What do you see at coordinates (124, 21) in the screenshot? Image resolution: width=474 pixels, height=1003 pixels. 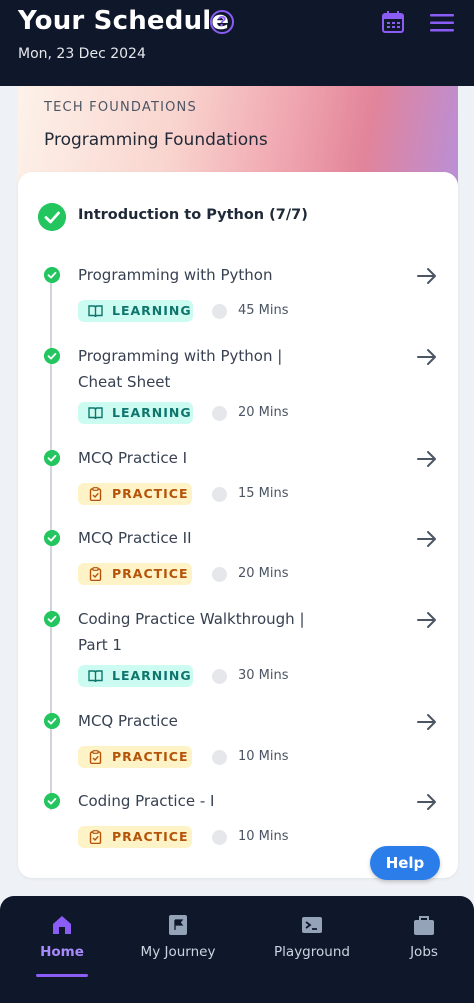 I see `page-title: Your Schedule` at bounding box center [124, 21].